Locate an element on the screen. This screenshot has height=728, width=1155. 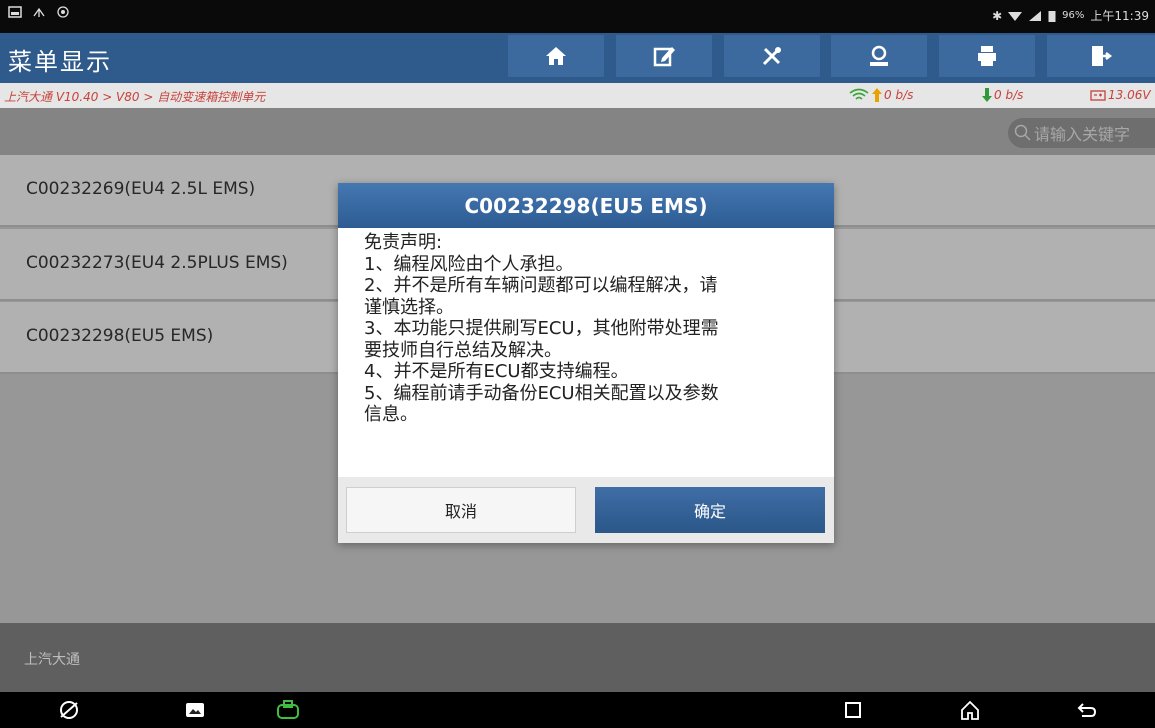
page-title: 菜单显示 is located at coordinates (60, 62).